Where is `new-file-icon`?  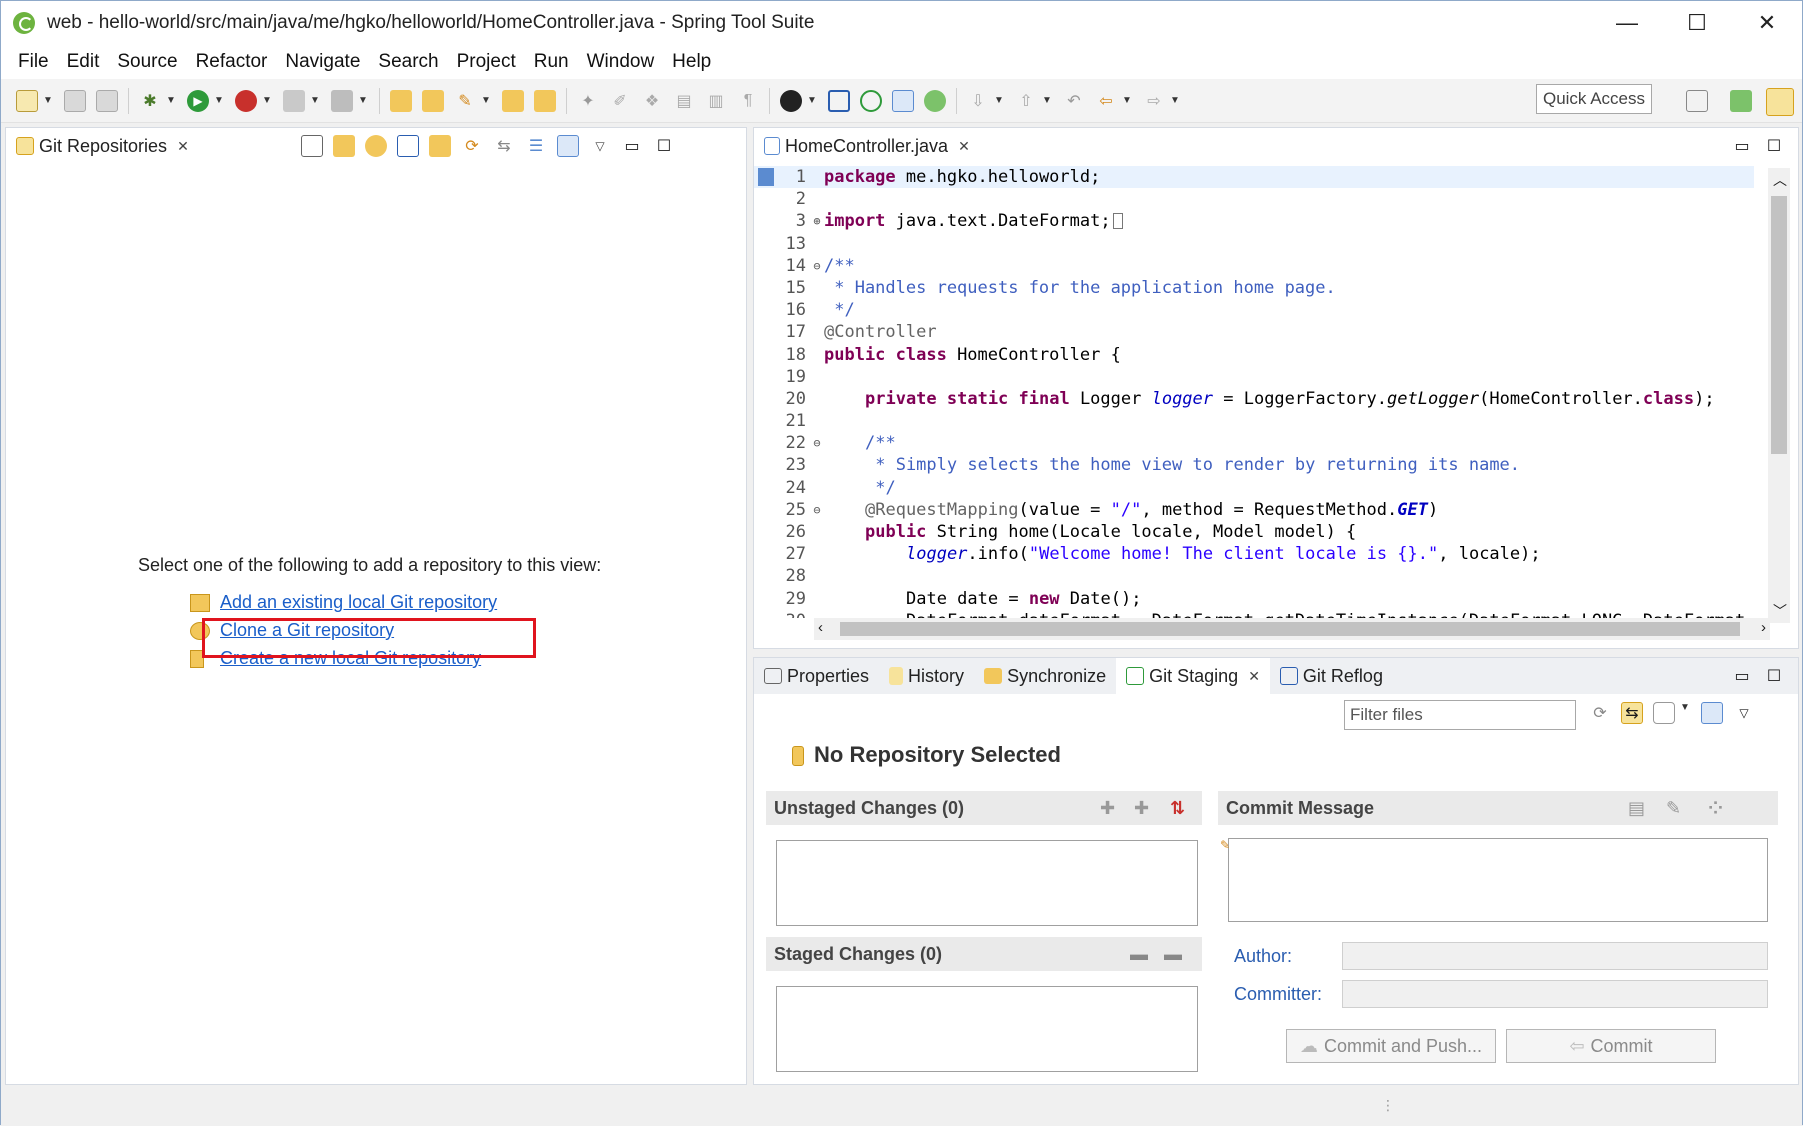 new-file-icon is located at coordinates (27, 100).